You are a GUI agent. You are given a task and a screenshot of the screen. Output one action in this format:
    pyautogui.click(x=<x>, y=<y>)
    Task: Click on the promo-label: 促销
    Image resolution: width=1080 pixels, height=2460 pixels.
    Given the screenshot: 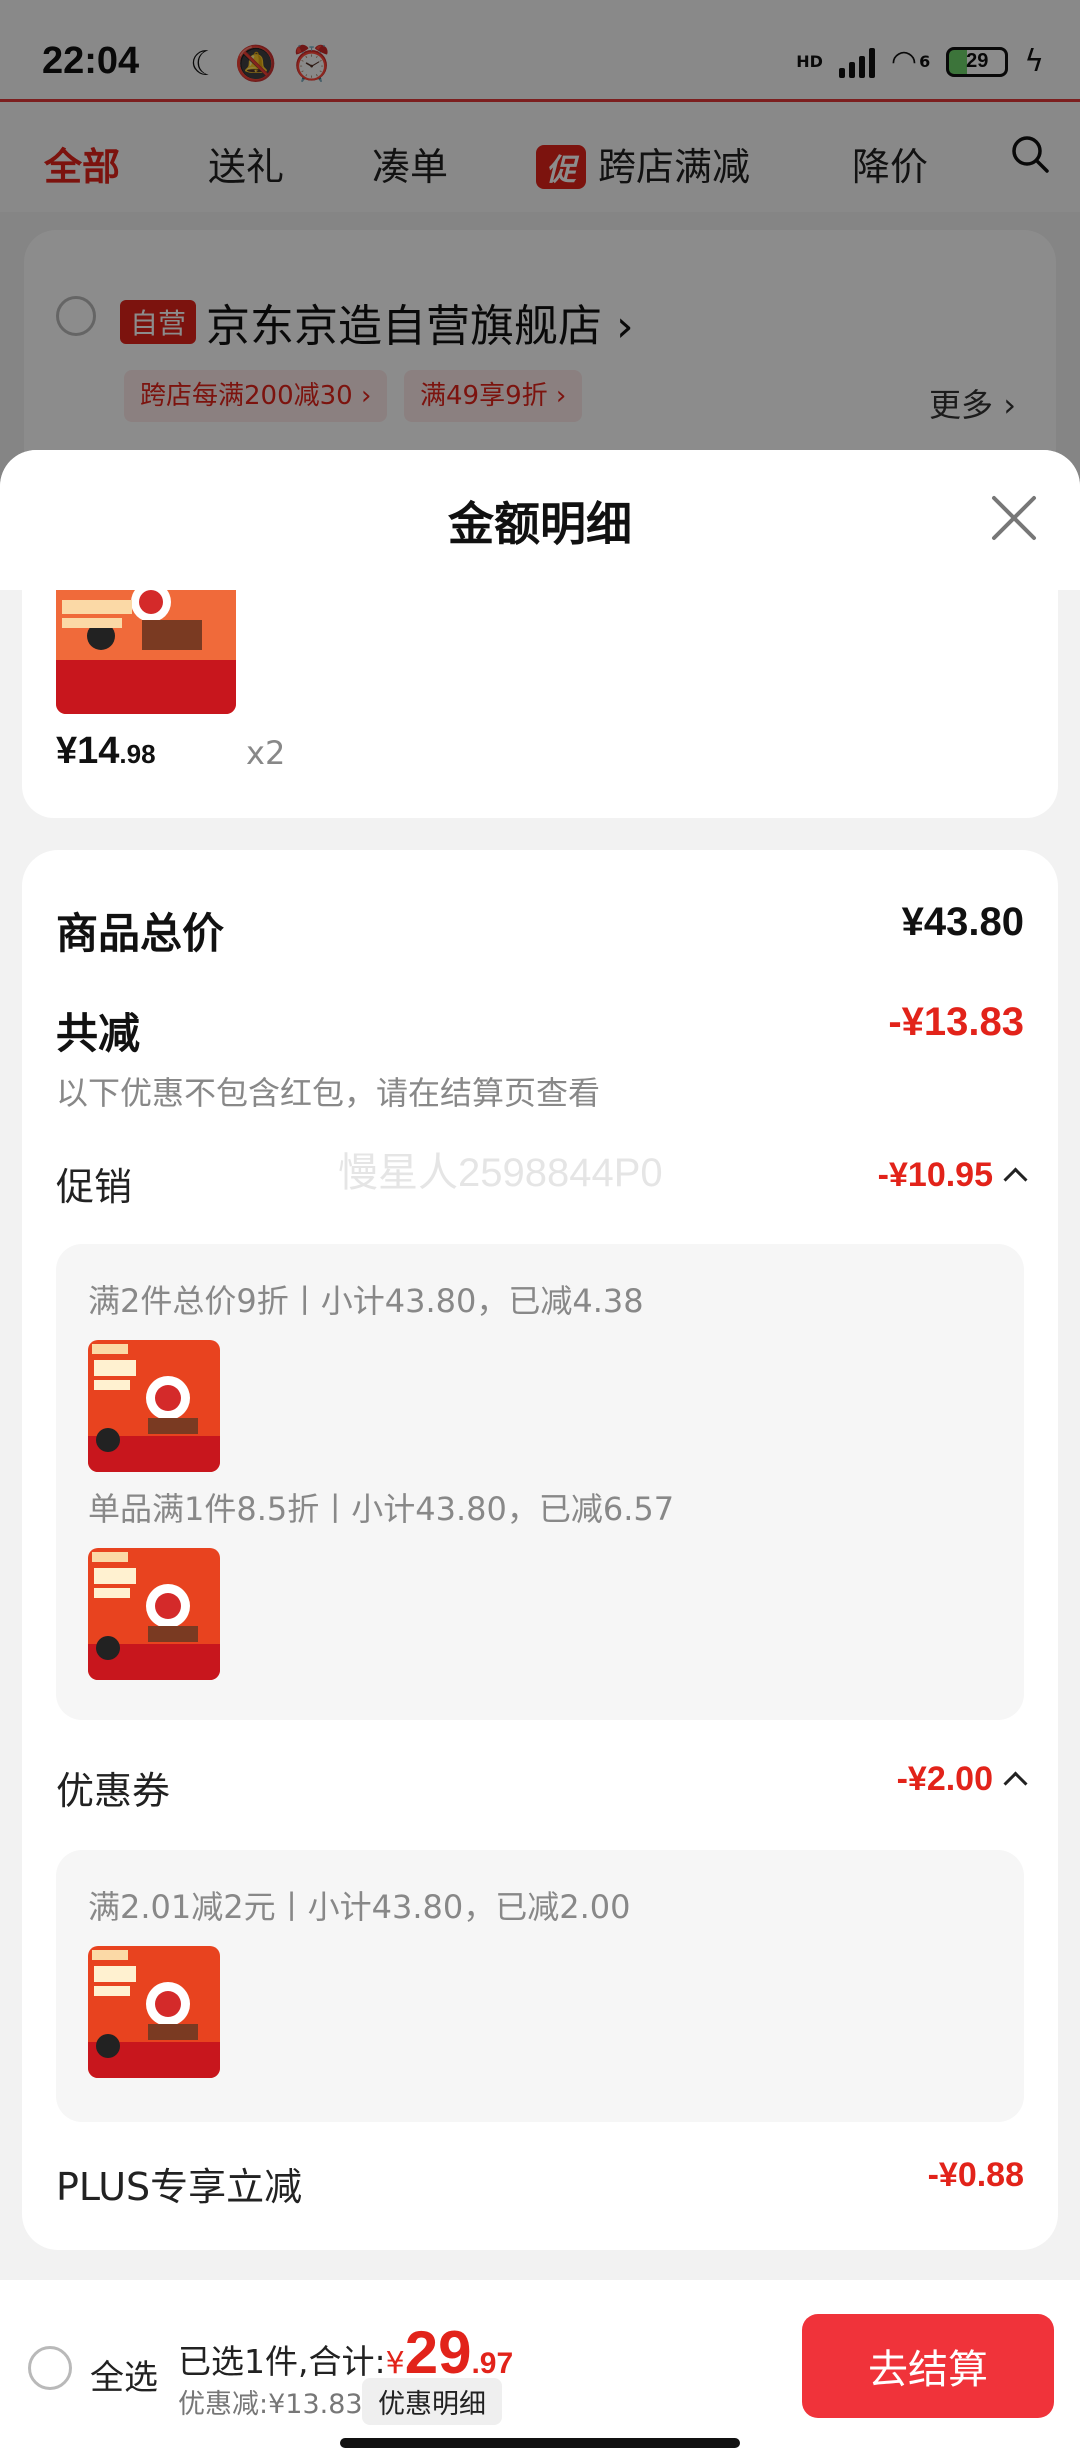 What is the action you would take?
    pyautogui.click(x=94, y=1187)
    